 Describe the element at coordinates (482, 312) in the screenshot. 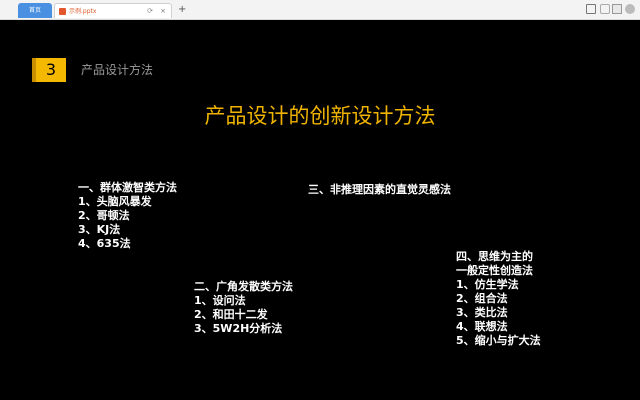

I see `method-item: 3、类比法` at that location.